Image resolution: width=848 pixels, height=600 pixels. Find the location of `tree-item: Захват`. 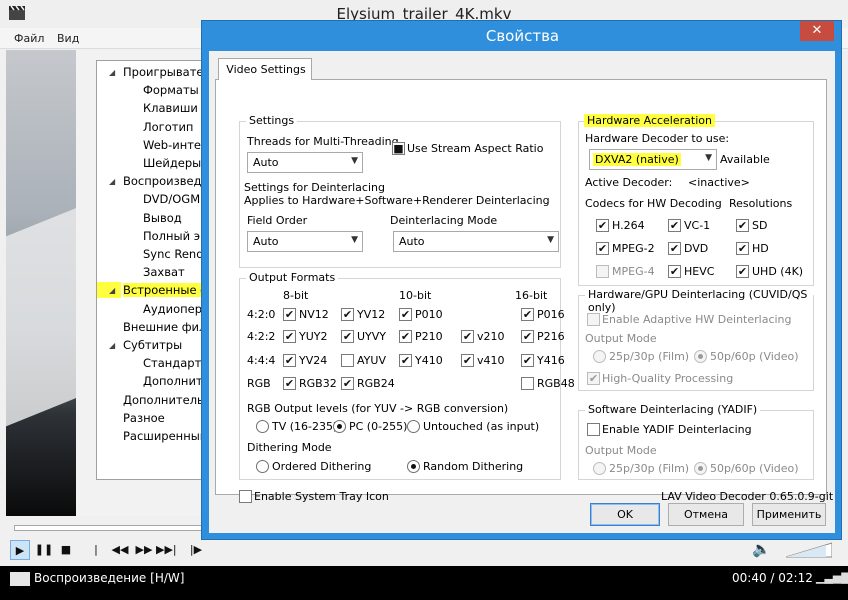

tree-item: Захват is located at coordinates (164, 272).